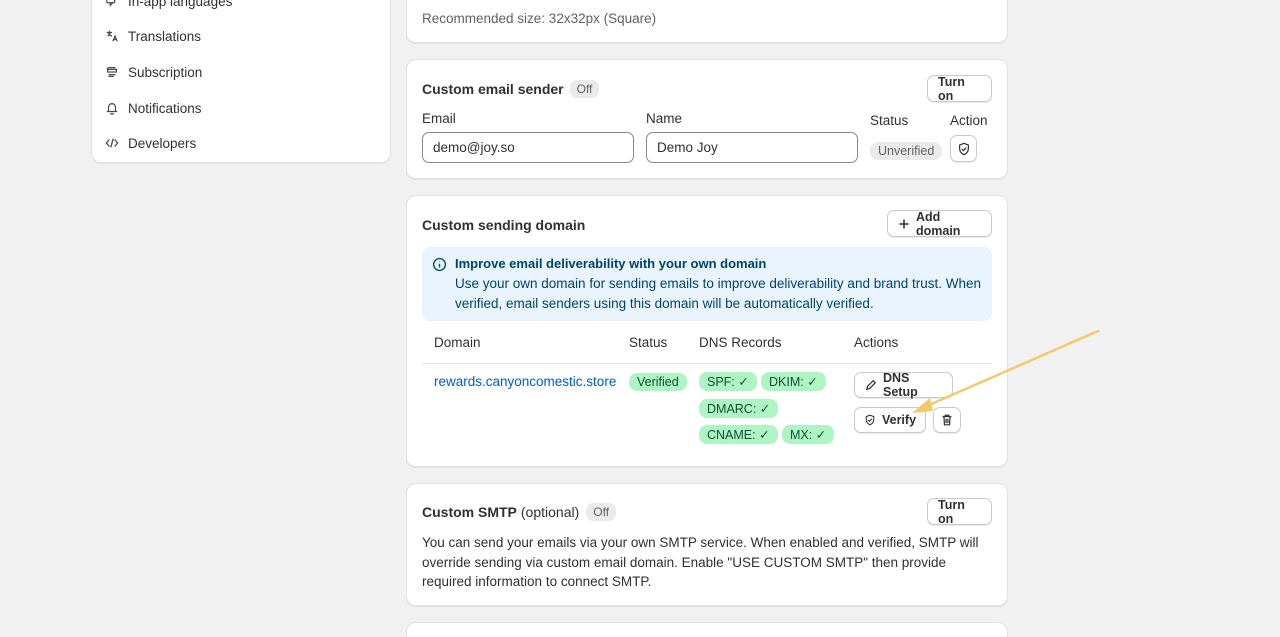  What do you see at coordinates (876, 342) in the screenshot?
I see `column-header-actions: Actions` at bounding box center [876, 342].